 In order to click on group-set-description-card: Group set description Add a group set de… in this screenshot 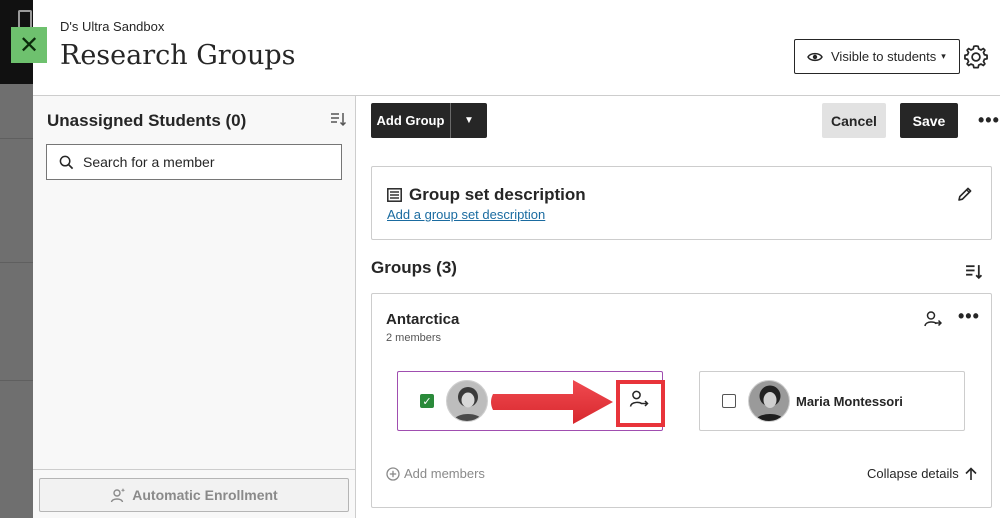, I will do `click(681, 203)`.